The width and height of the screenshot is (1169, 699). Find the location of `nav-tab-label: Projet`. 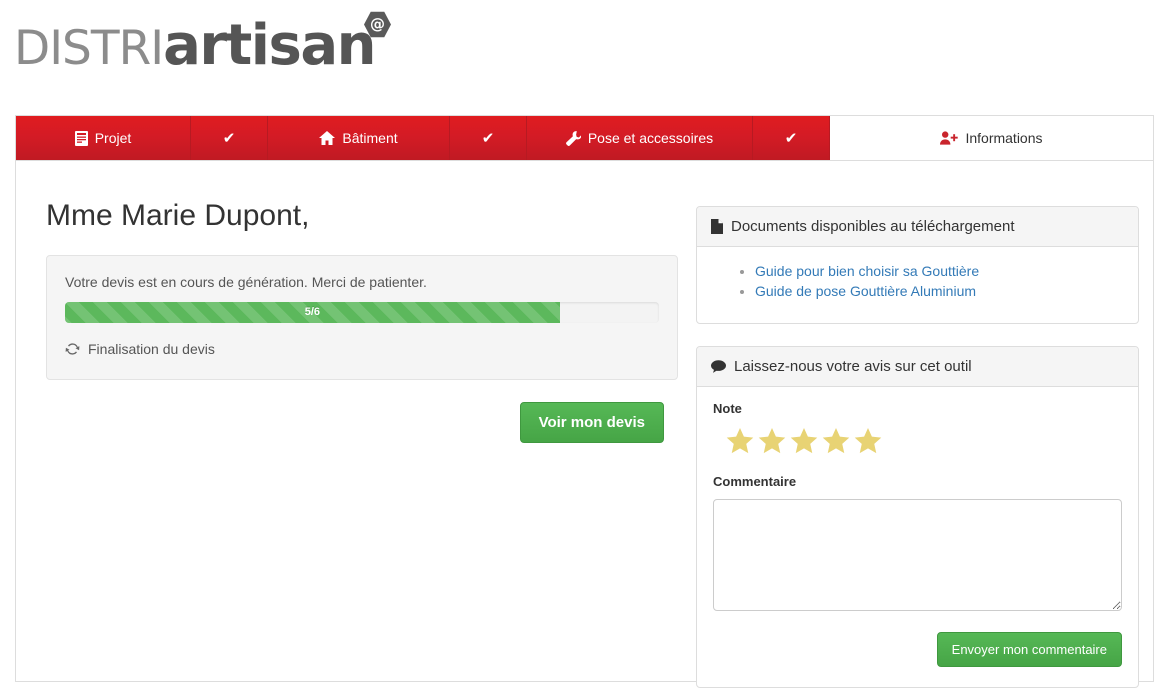

nav-tab-label: Projet is located at coordinates (113, 138).